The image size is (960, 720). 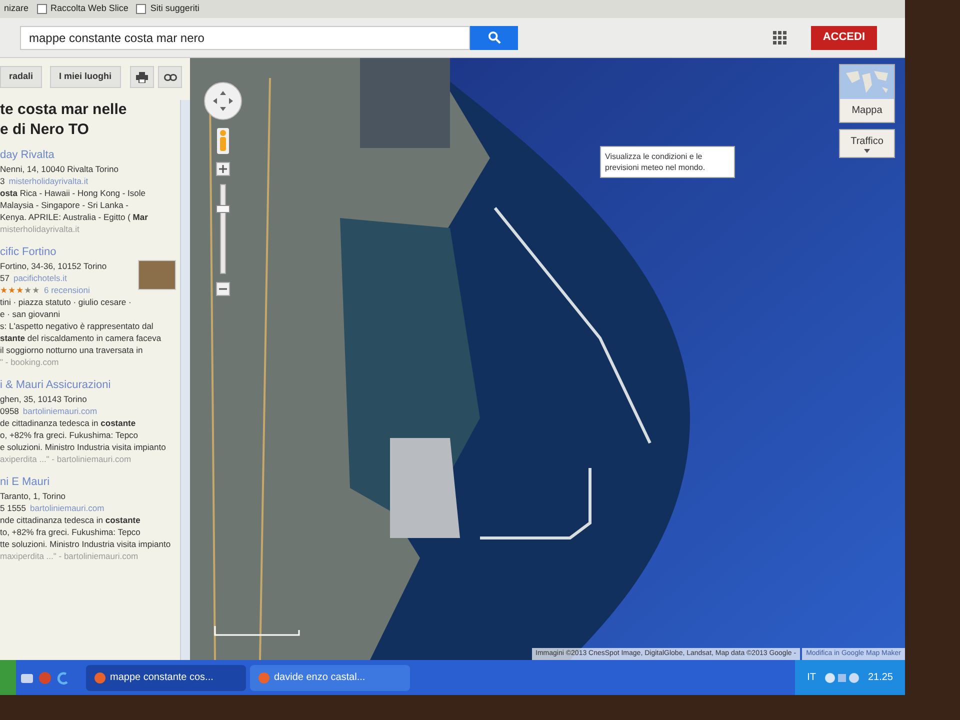 What do you see at coordinates (71, 532) in the screenshot?
I see `result-snippet: to, +82% fra greci. Fukushima: Tepco` at bounding box center [71, 532].